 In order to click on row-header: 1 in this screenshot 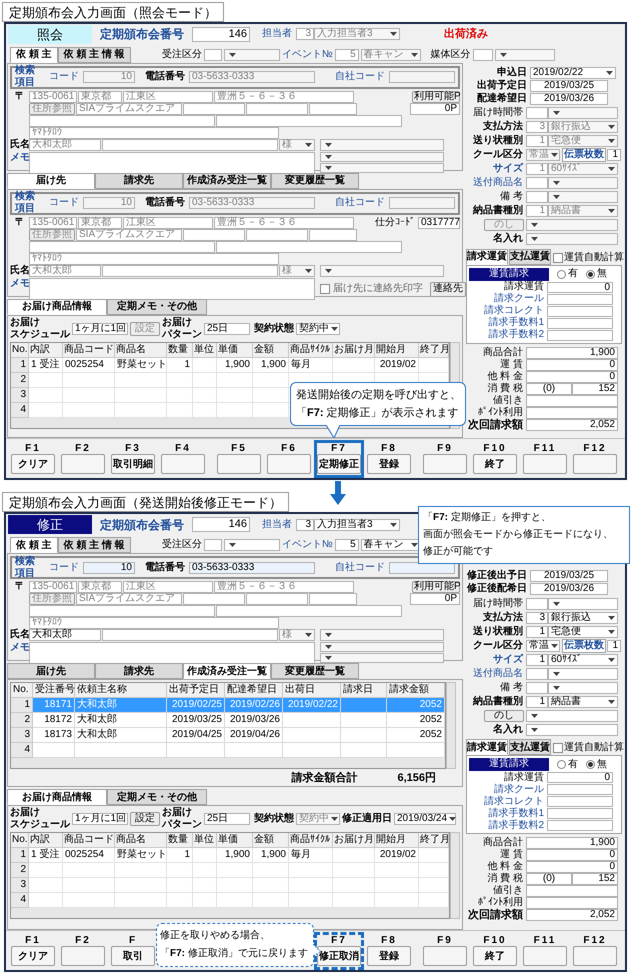, I will do `click(20, 855)`.